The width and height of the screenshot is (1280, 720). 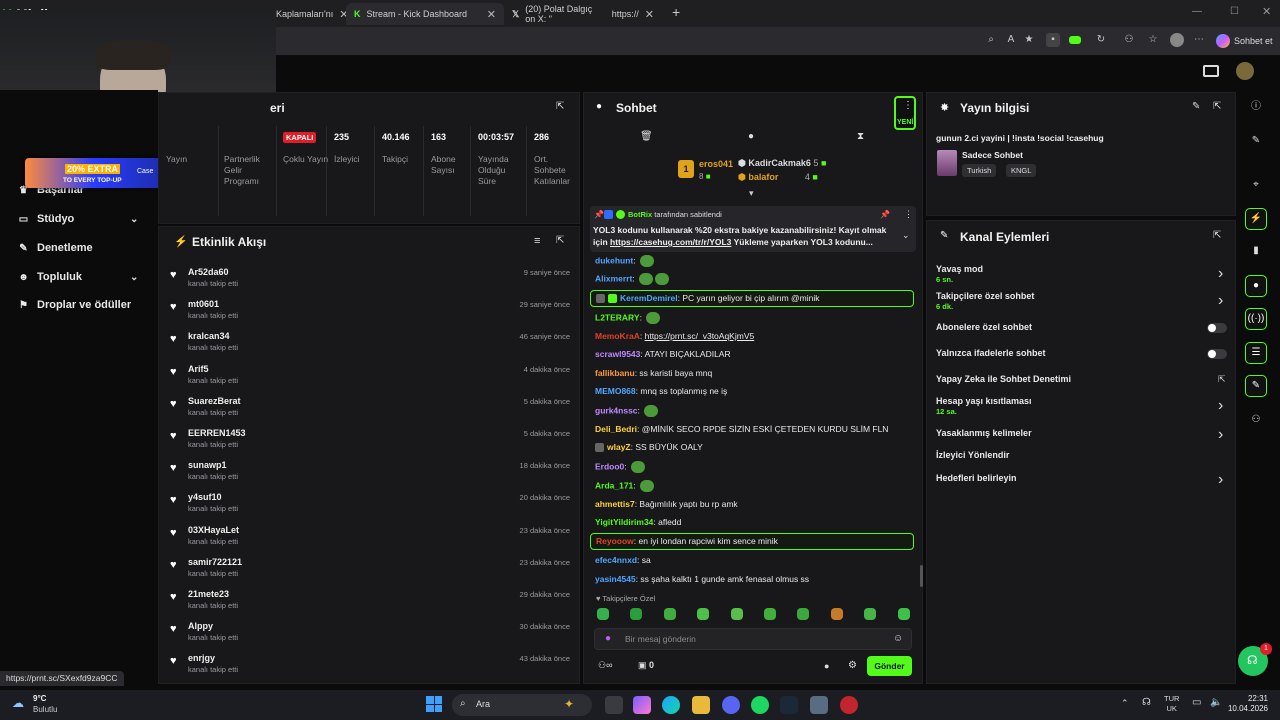 What do you see at coordinates (649, 447) in the screenshot?
I see `chat-message: wlayZ: SS BÜYÜK OALY` at bounding box center [649, 447].